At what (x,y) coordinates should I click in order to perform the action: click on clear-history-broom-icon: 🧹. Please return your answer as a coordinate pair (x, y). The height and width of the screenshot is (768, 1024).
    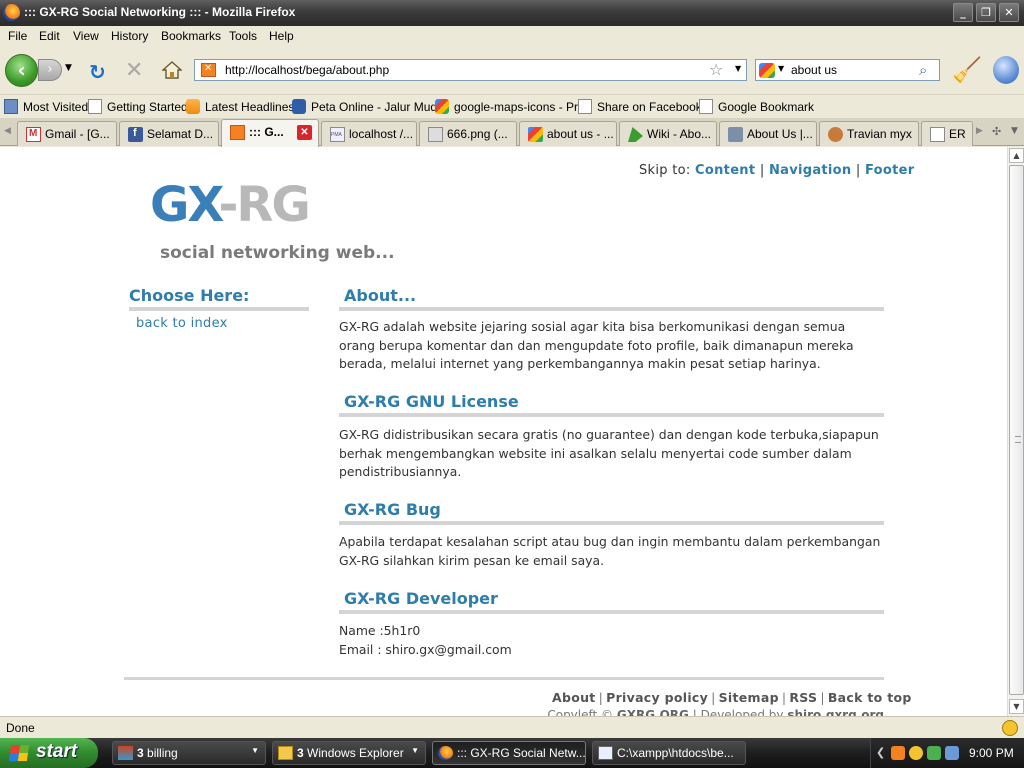
    Looking at the image, I should click on (967, 70).